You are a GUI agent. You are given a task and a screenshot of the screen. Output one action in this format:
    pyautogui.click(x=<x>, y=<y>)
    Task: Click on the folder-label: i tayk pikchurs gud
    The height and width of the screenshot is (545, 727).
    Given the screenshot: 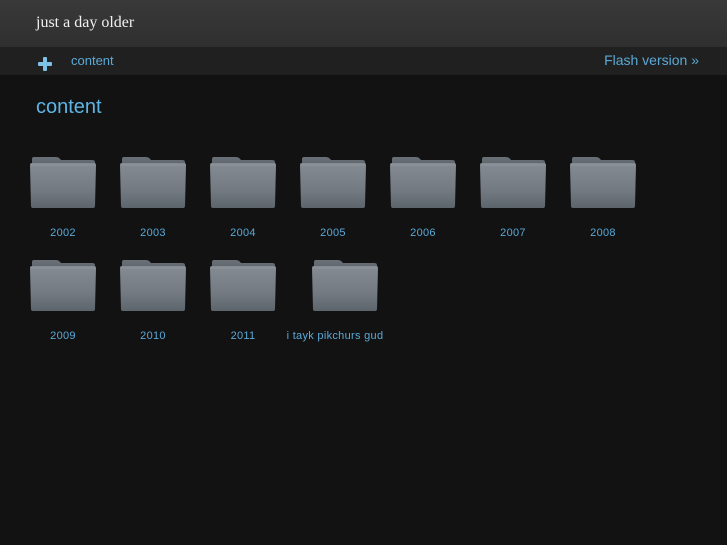 What is the action you would take?
    pyautogui.click(x=335, y=336)
    